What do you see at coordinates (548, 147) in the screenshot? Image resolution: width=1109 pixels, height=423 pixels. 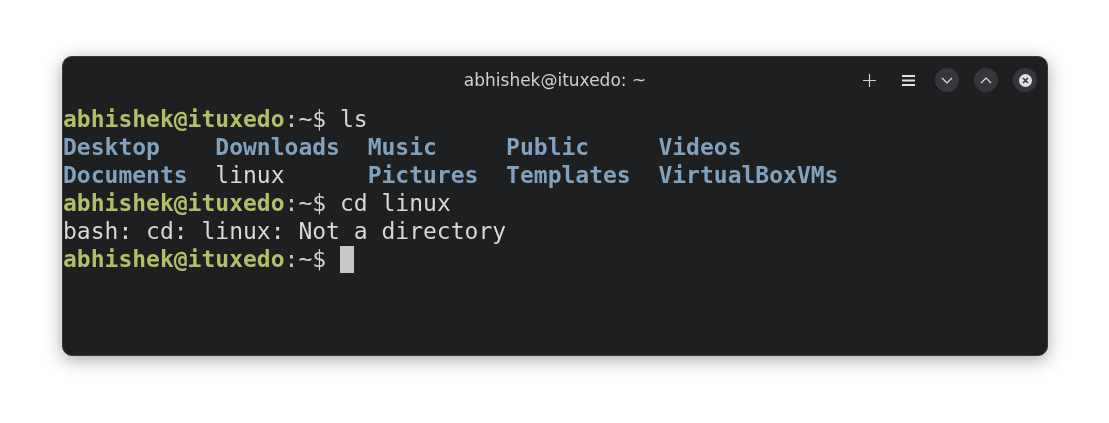 I see `directory-name: Public` at bounding box center [548, 147].